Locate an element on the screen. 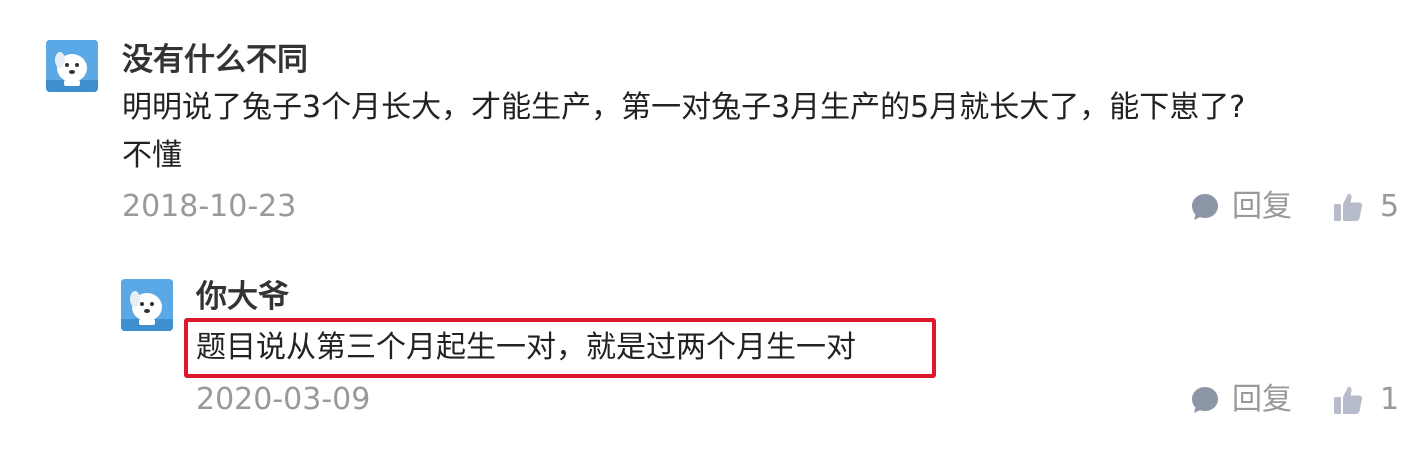 The width and height of the screenshot is (1422, 454). like-count: 1 is located at coordinates (1390, 399).